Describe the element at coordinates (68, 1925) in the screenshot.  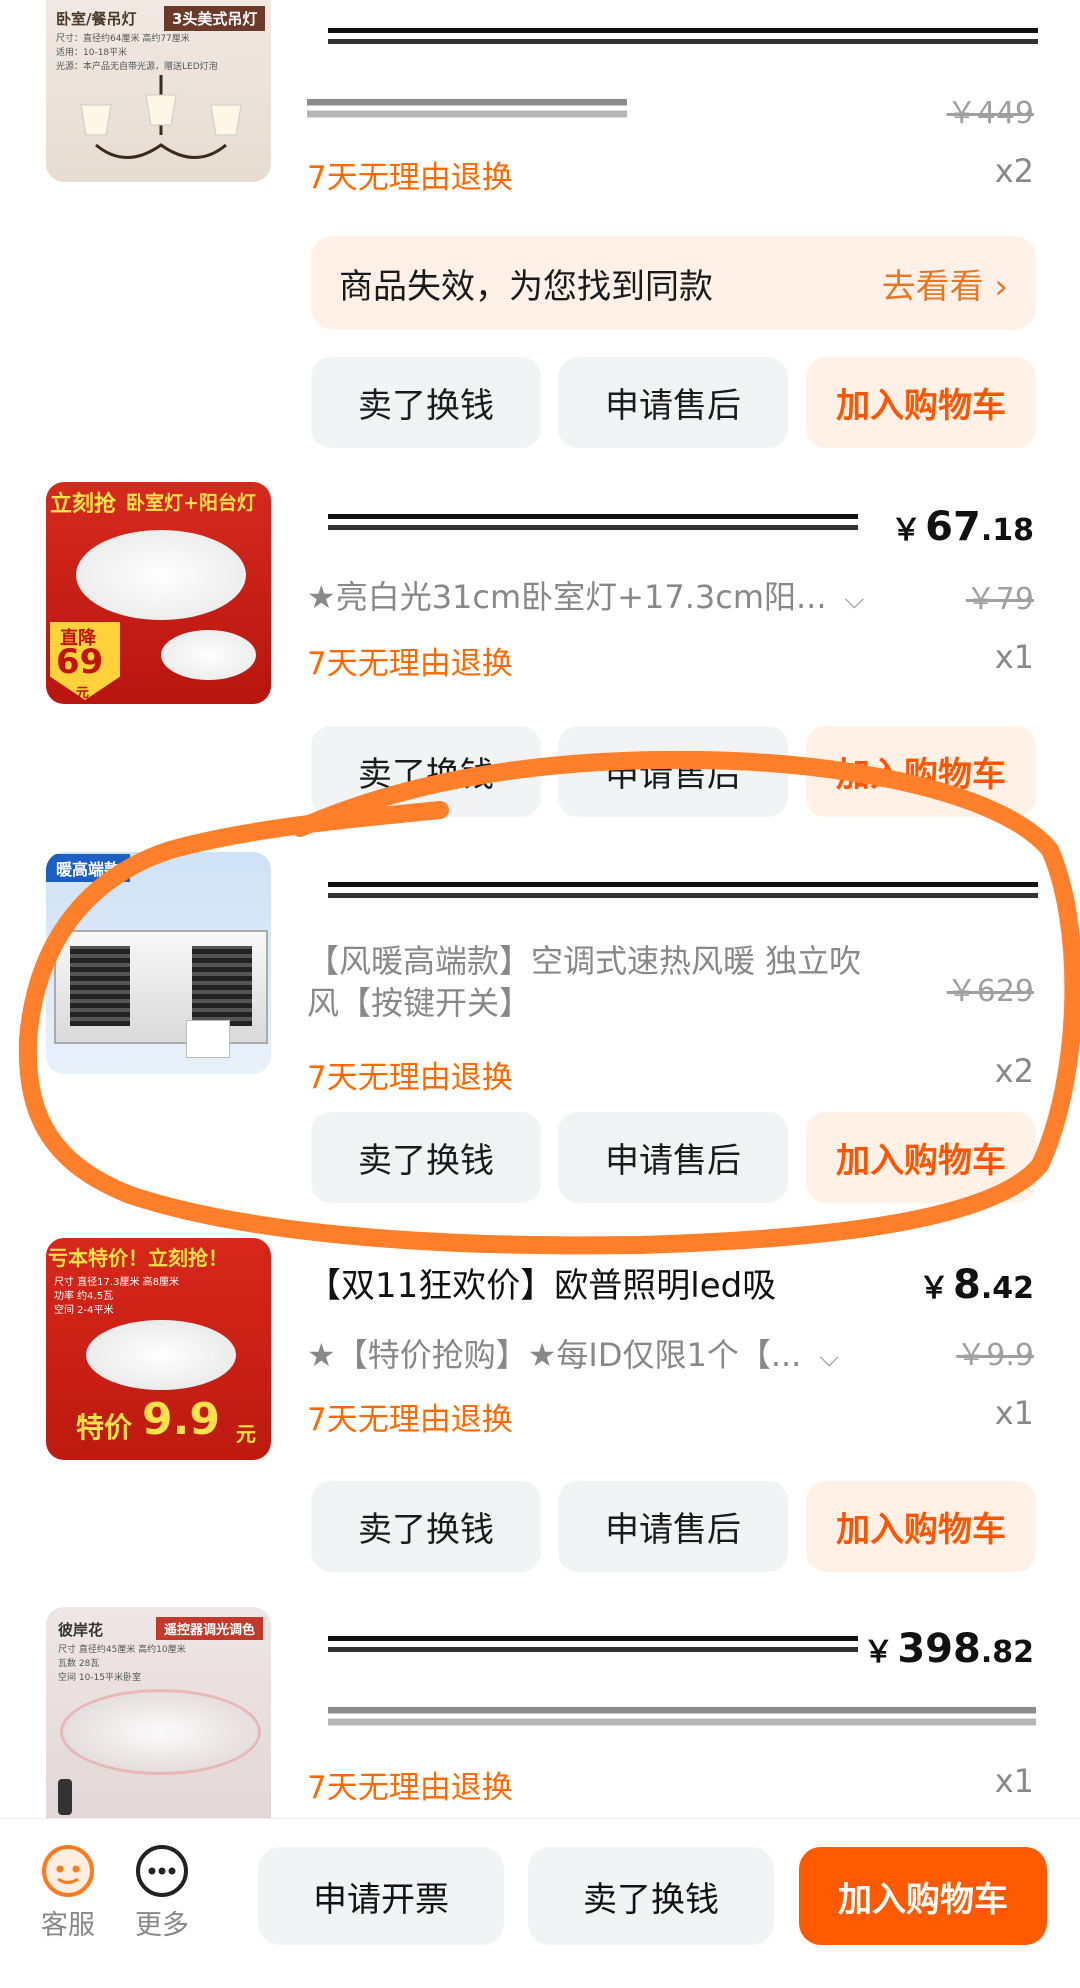
I see `customer-service-label: 客服` at that location.